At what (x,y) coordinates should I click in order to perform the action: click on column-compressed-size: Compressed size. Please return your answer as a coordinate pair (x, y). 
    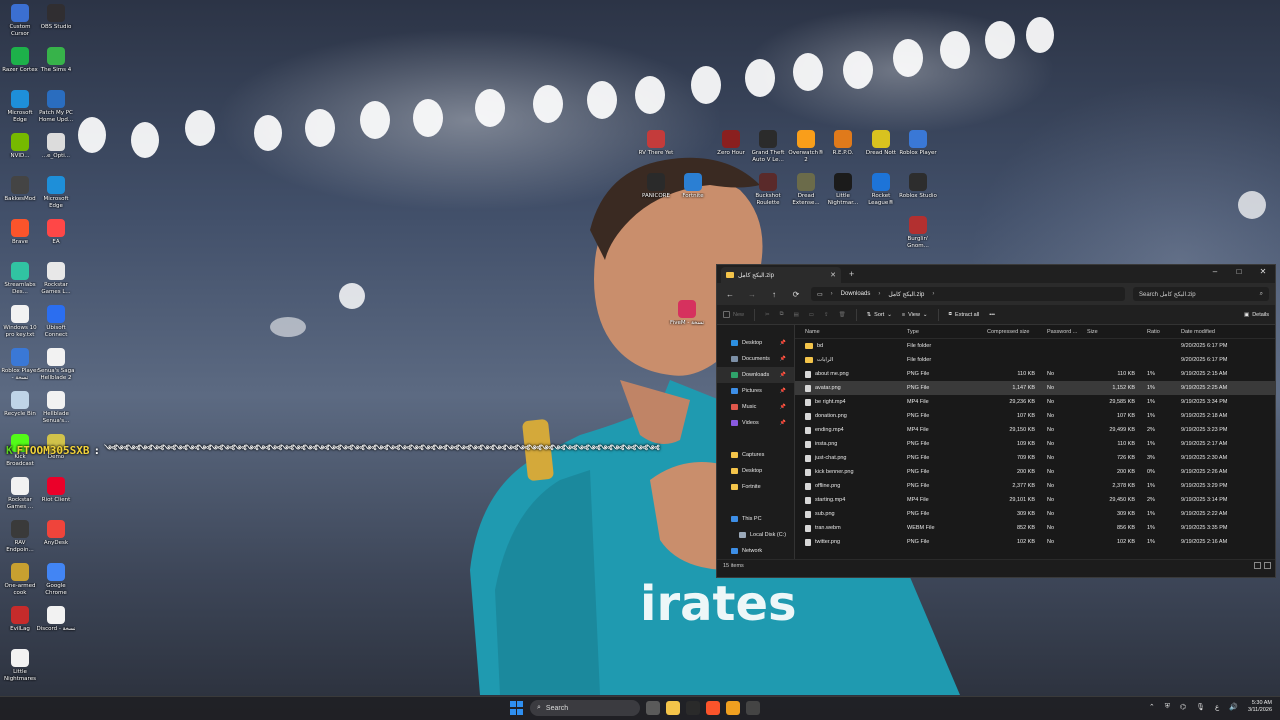
    Looking at the image, I should click on (1013, 332).